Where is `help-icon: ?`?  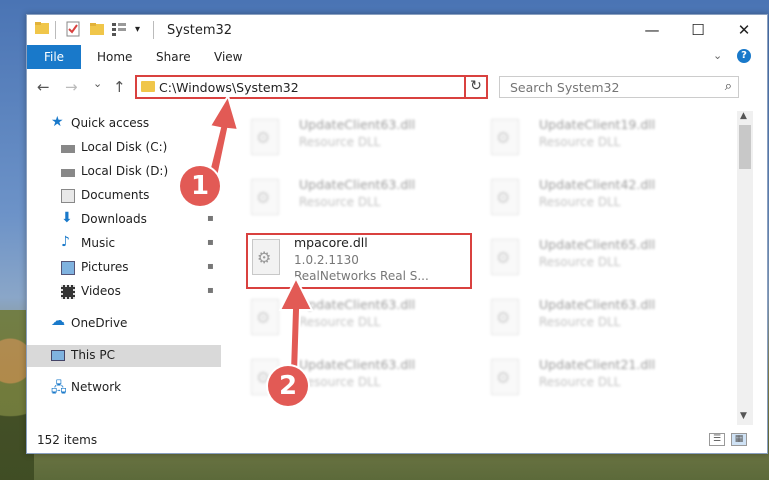
help-icon: ? is located at coordinates (744, 56).